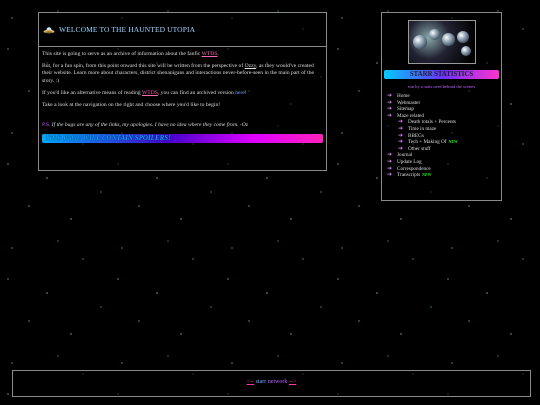  I want to click on webring-footer: <-- starr network -->, so click(271, 383).